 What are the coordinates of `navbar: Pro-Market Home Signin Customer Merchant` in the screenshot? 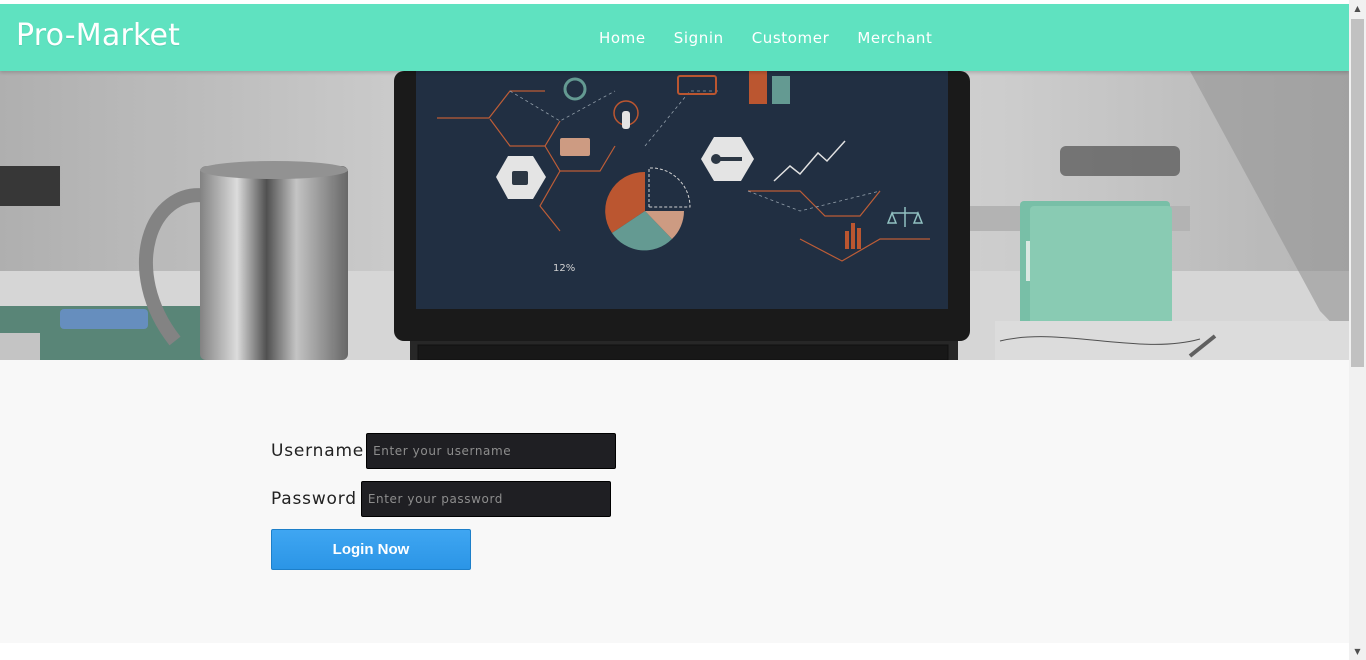 It's located at (674, 37).